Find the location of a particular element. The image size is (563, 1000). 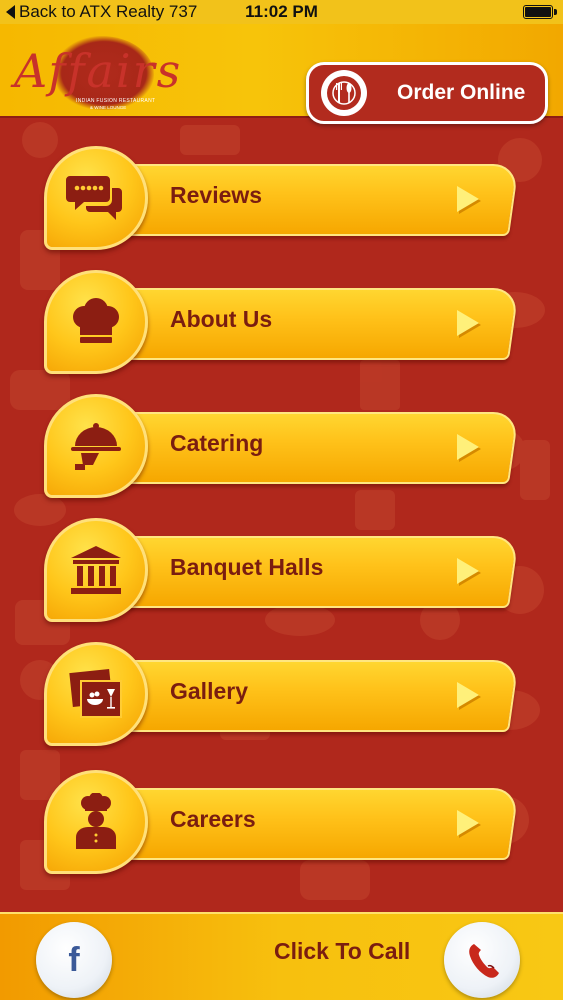

status-bar: Back to ATX Realty 737 11:02 PM is located at coordinates (281, 12).